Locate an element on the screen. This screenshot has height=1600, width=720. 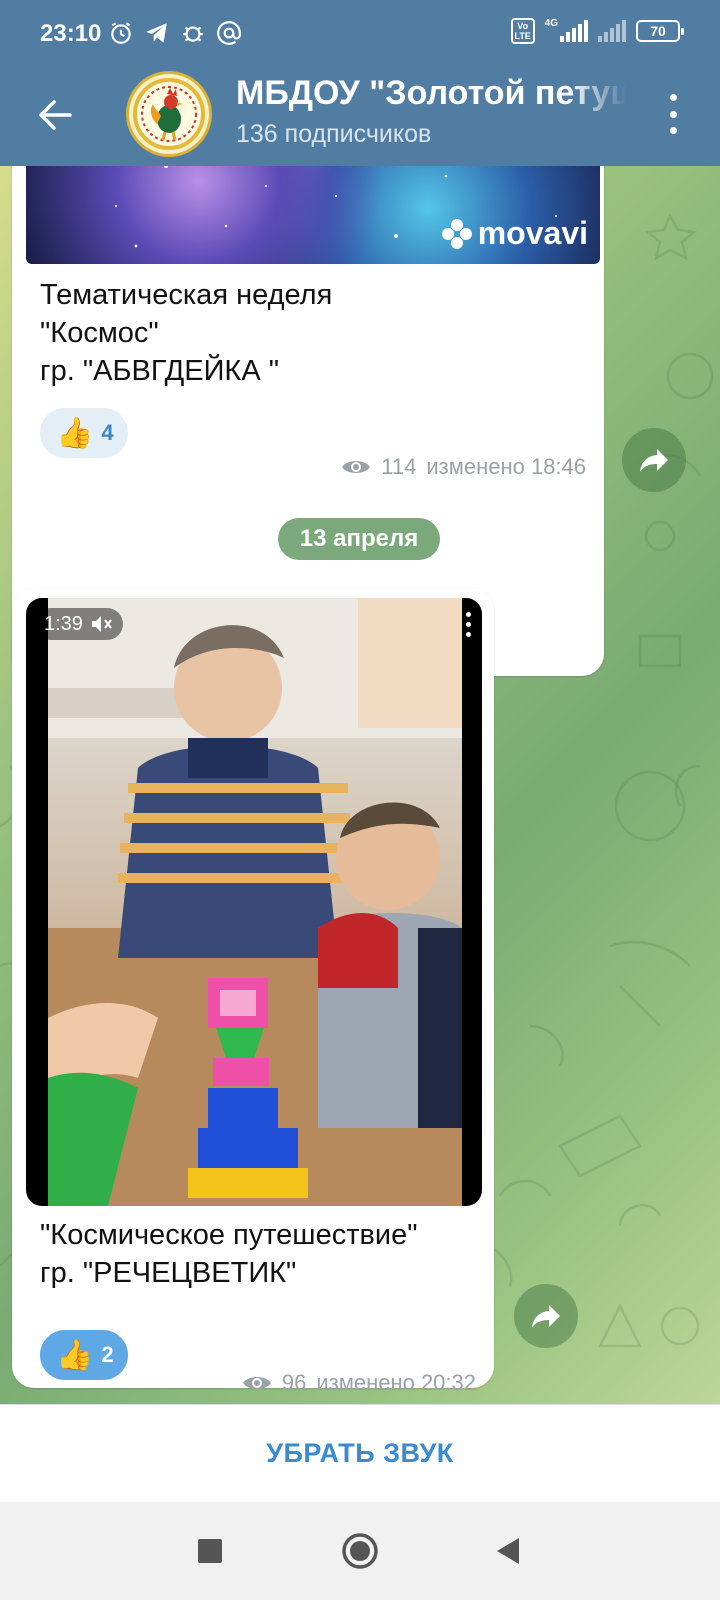
circle-icon is located at coordinates (360, 1551).